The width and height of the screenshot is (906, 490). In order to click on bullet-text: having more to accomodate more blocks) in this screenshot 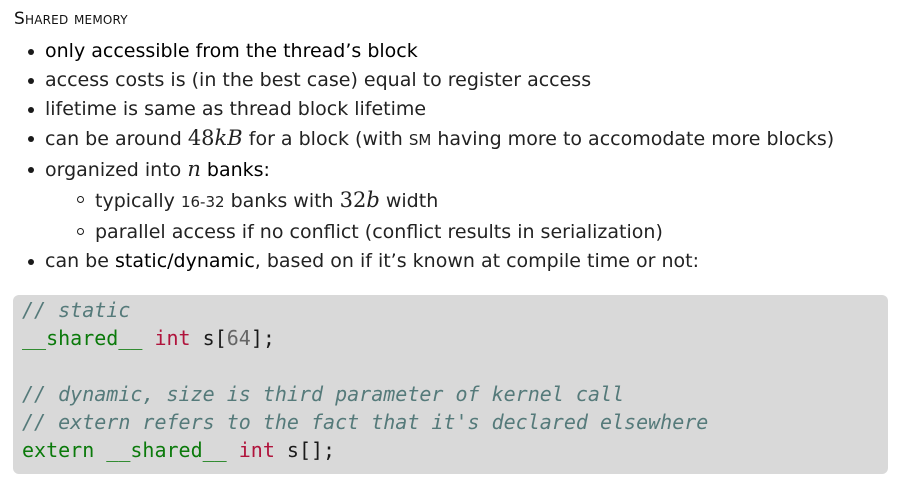, I will do `click(633, 139)`.